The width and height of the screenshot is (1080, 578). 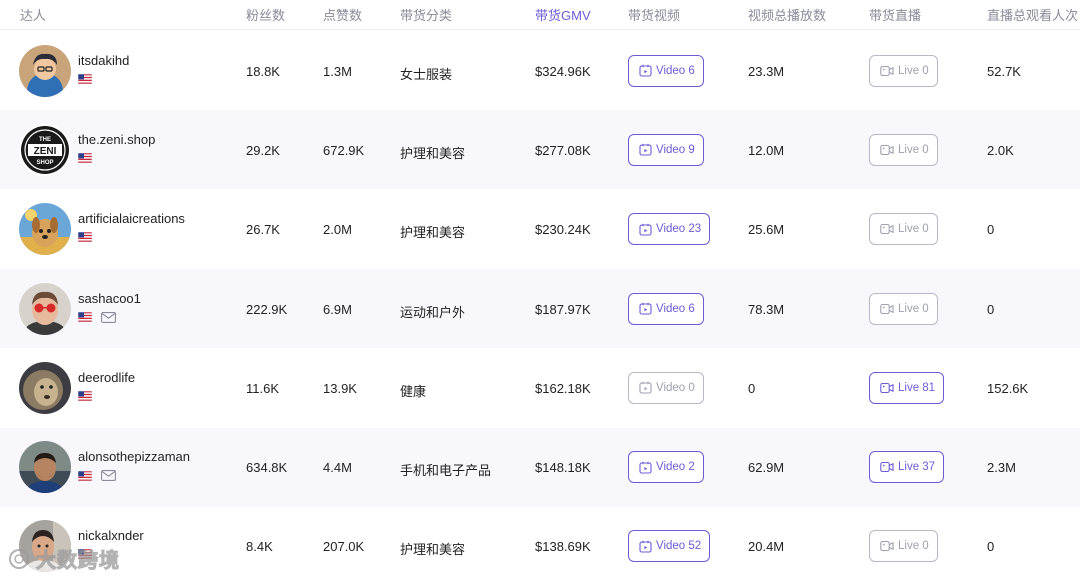 What do you see at coordinates (267, 309) in the screenshot?
I see `followers-value: 222.9K` at bounding box center [267, 309].